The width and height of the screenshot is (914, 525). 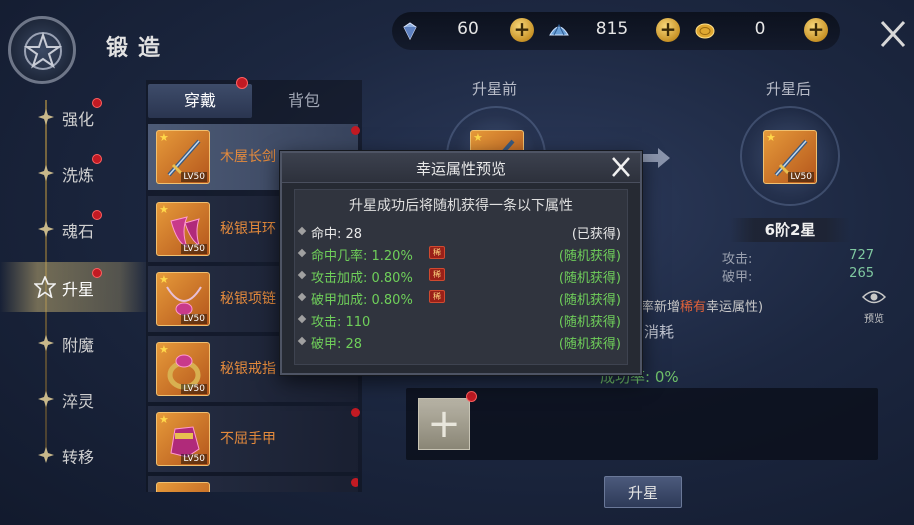 I want to click on attribute-name: 命中几率: 1.20%, so click(x=362, y=256).